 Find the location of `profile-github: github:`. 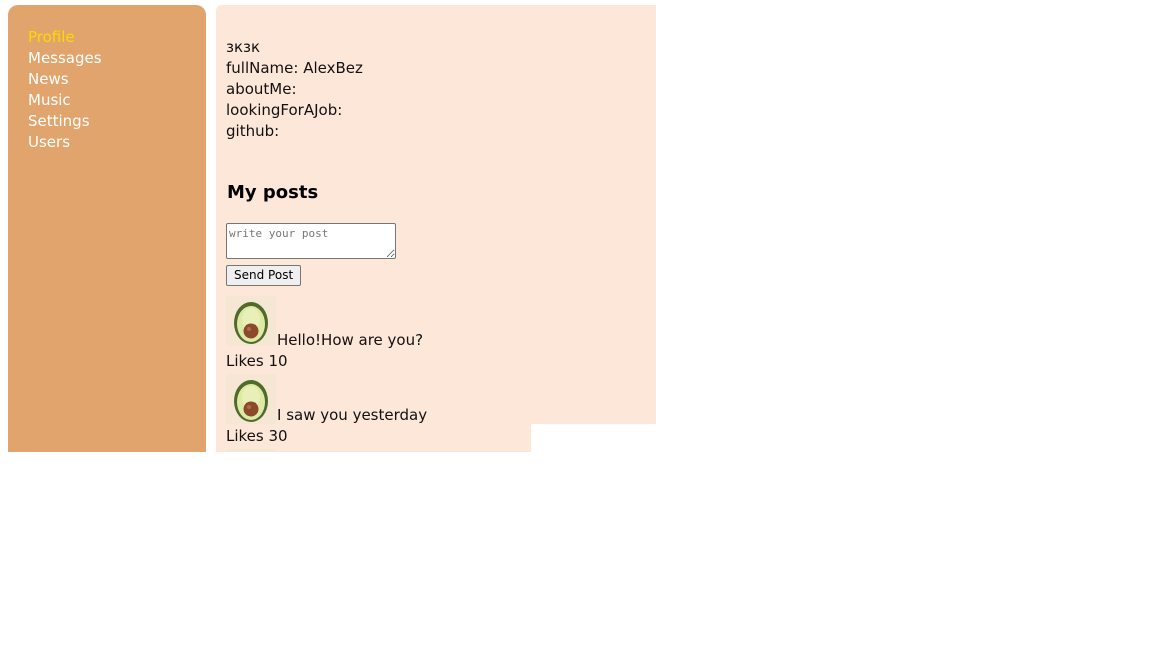

profile-github: github: is located at coordinates (253, 131).